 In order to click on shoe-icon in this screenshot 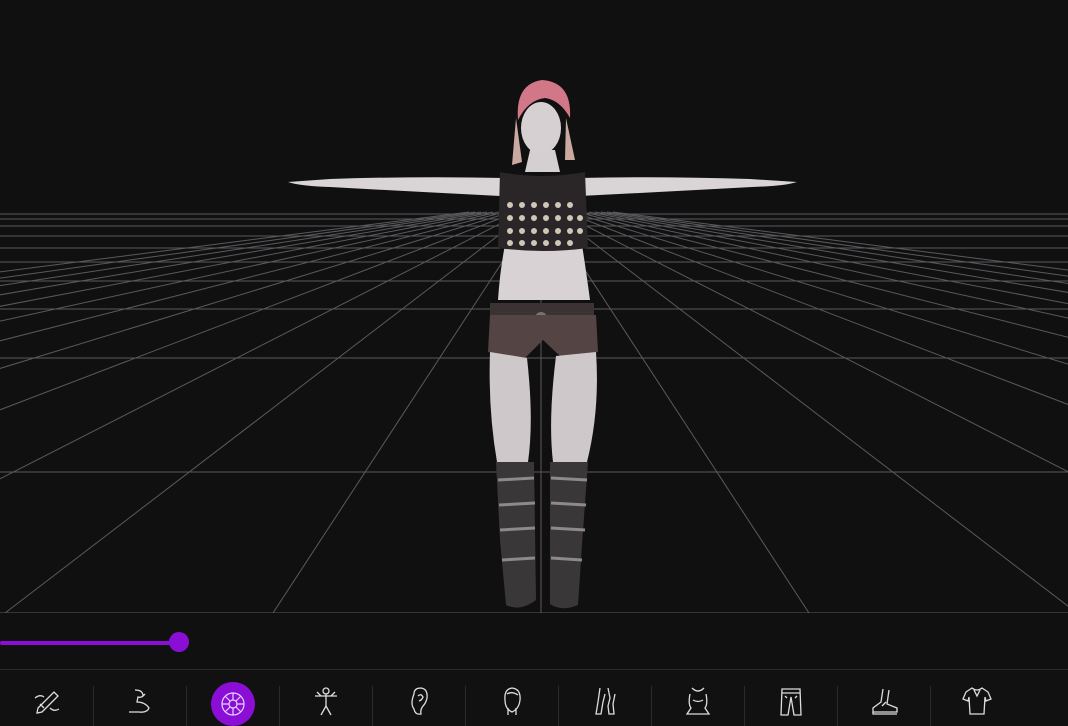, I will do `click(884, 701)`.